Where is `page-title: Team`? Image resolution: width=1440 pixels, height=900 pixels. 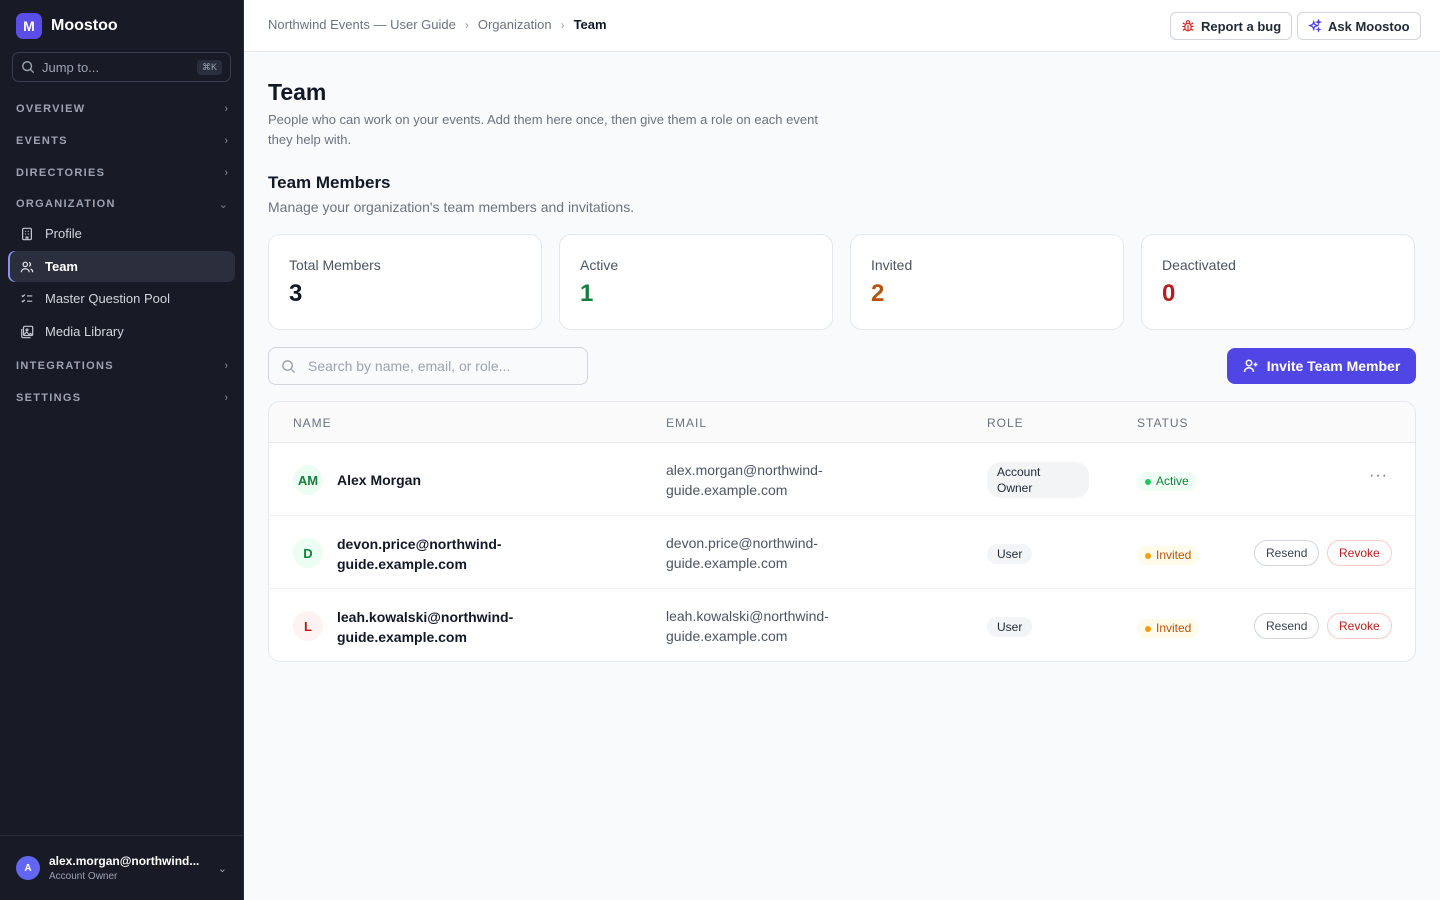 page-title: Team is located at coordinates (297, 92).